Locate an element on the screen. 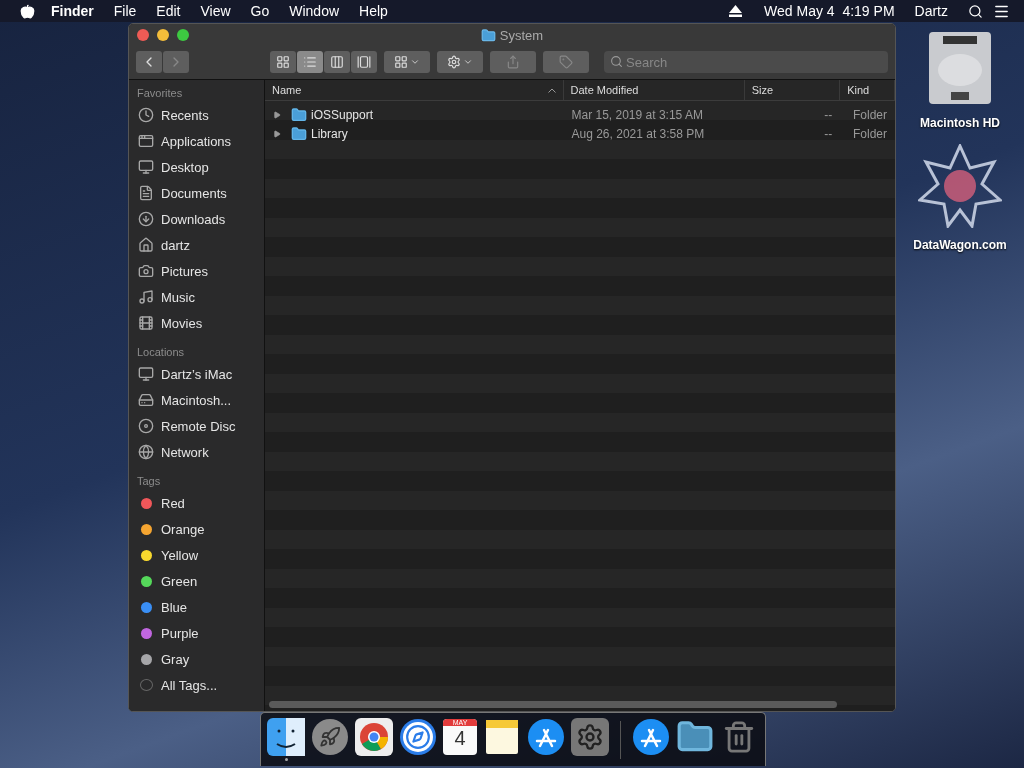 This screenshot has height=768, width=1024. action-button is located at coordinates (460, 62).